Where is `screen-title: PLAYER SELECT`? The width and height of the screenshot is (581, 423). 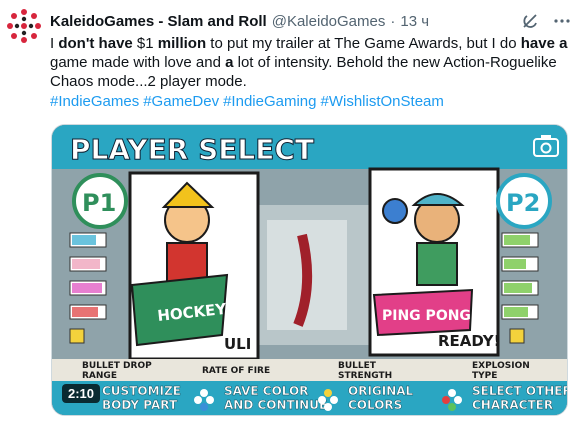
screen-title: PLAYER SELECT is located at coordinates (192, 149).